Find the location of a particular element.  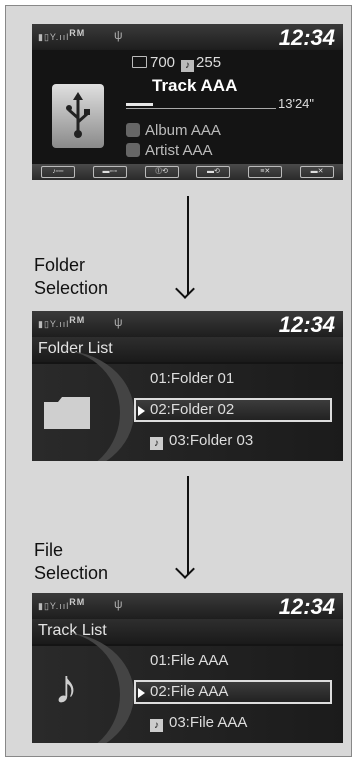

folder-count: 700 is located at coordinates (163, 62).